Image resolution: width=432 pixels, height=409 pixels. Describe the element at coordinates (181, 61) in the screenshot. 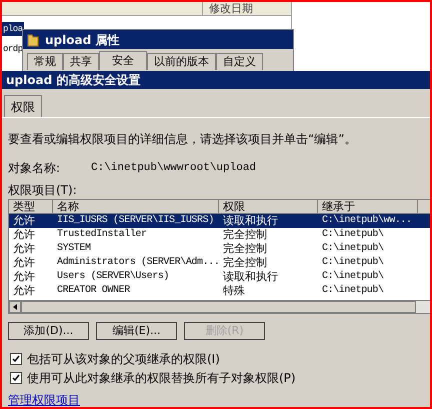

I see `tab: 以前的版本` at that location.